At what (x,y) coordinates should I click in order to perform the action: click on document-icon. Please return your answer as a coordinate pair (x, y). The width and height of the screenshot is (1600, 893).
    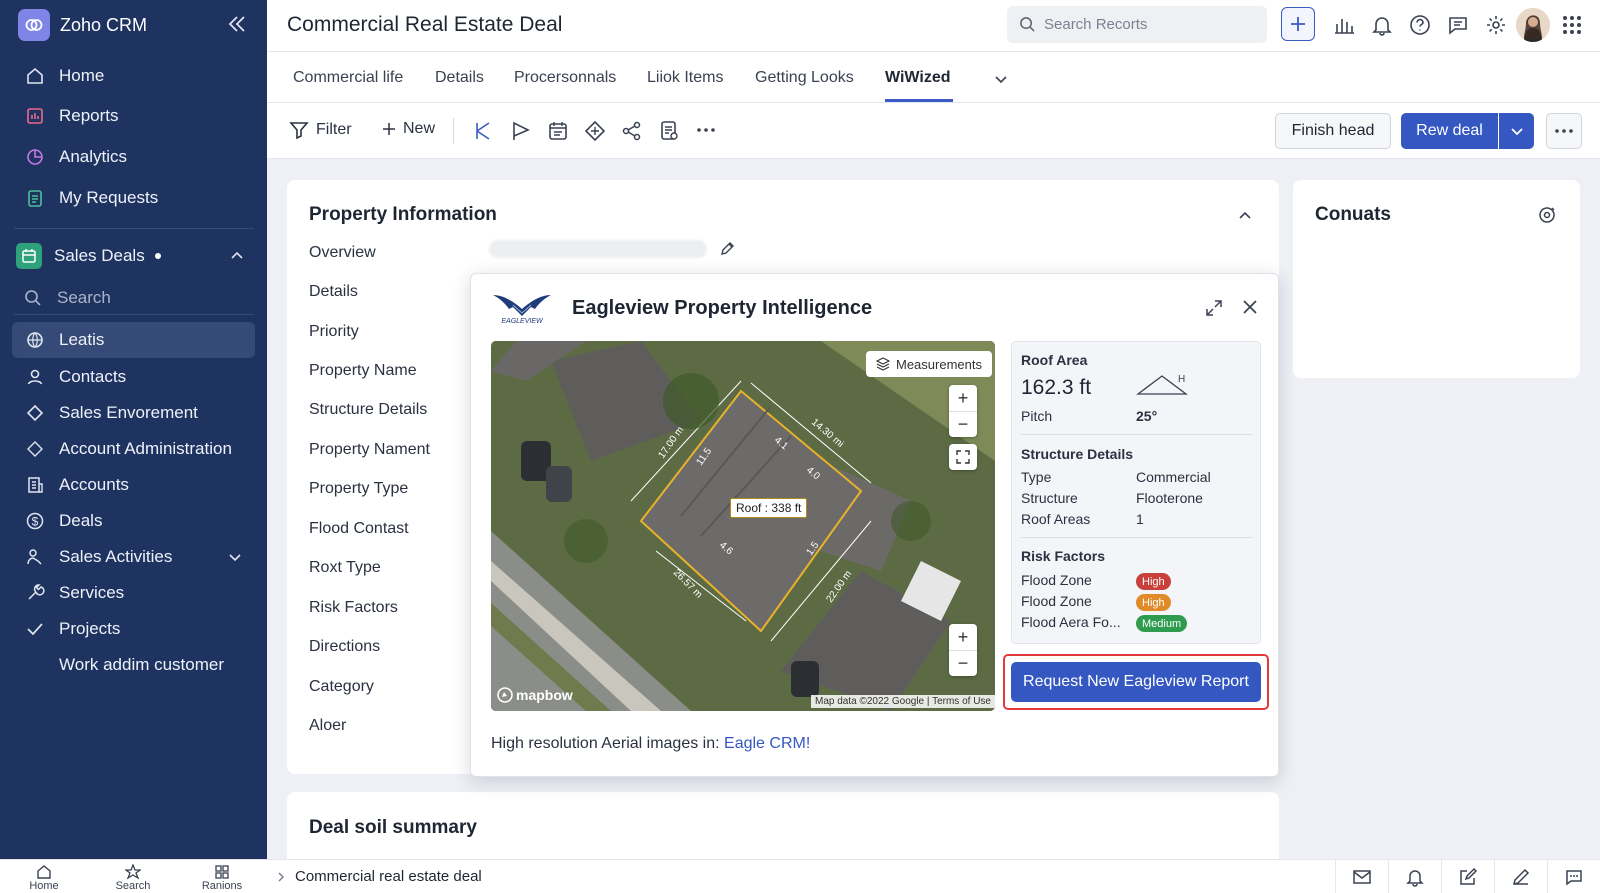
    Looking at the image, I should click on (669, 131).